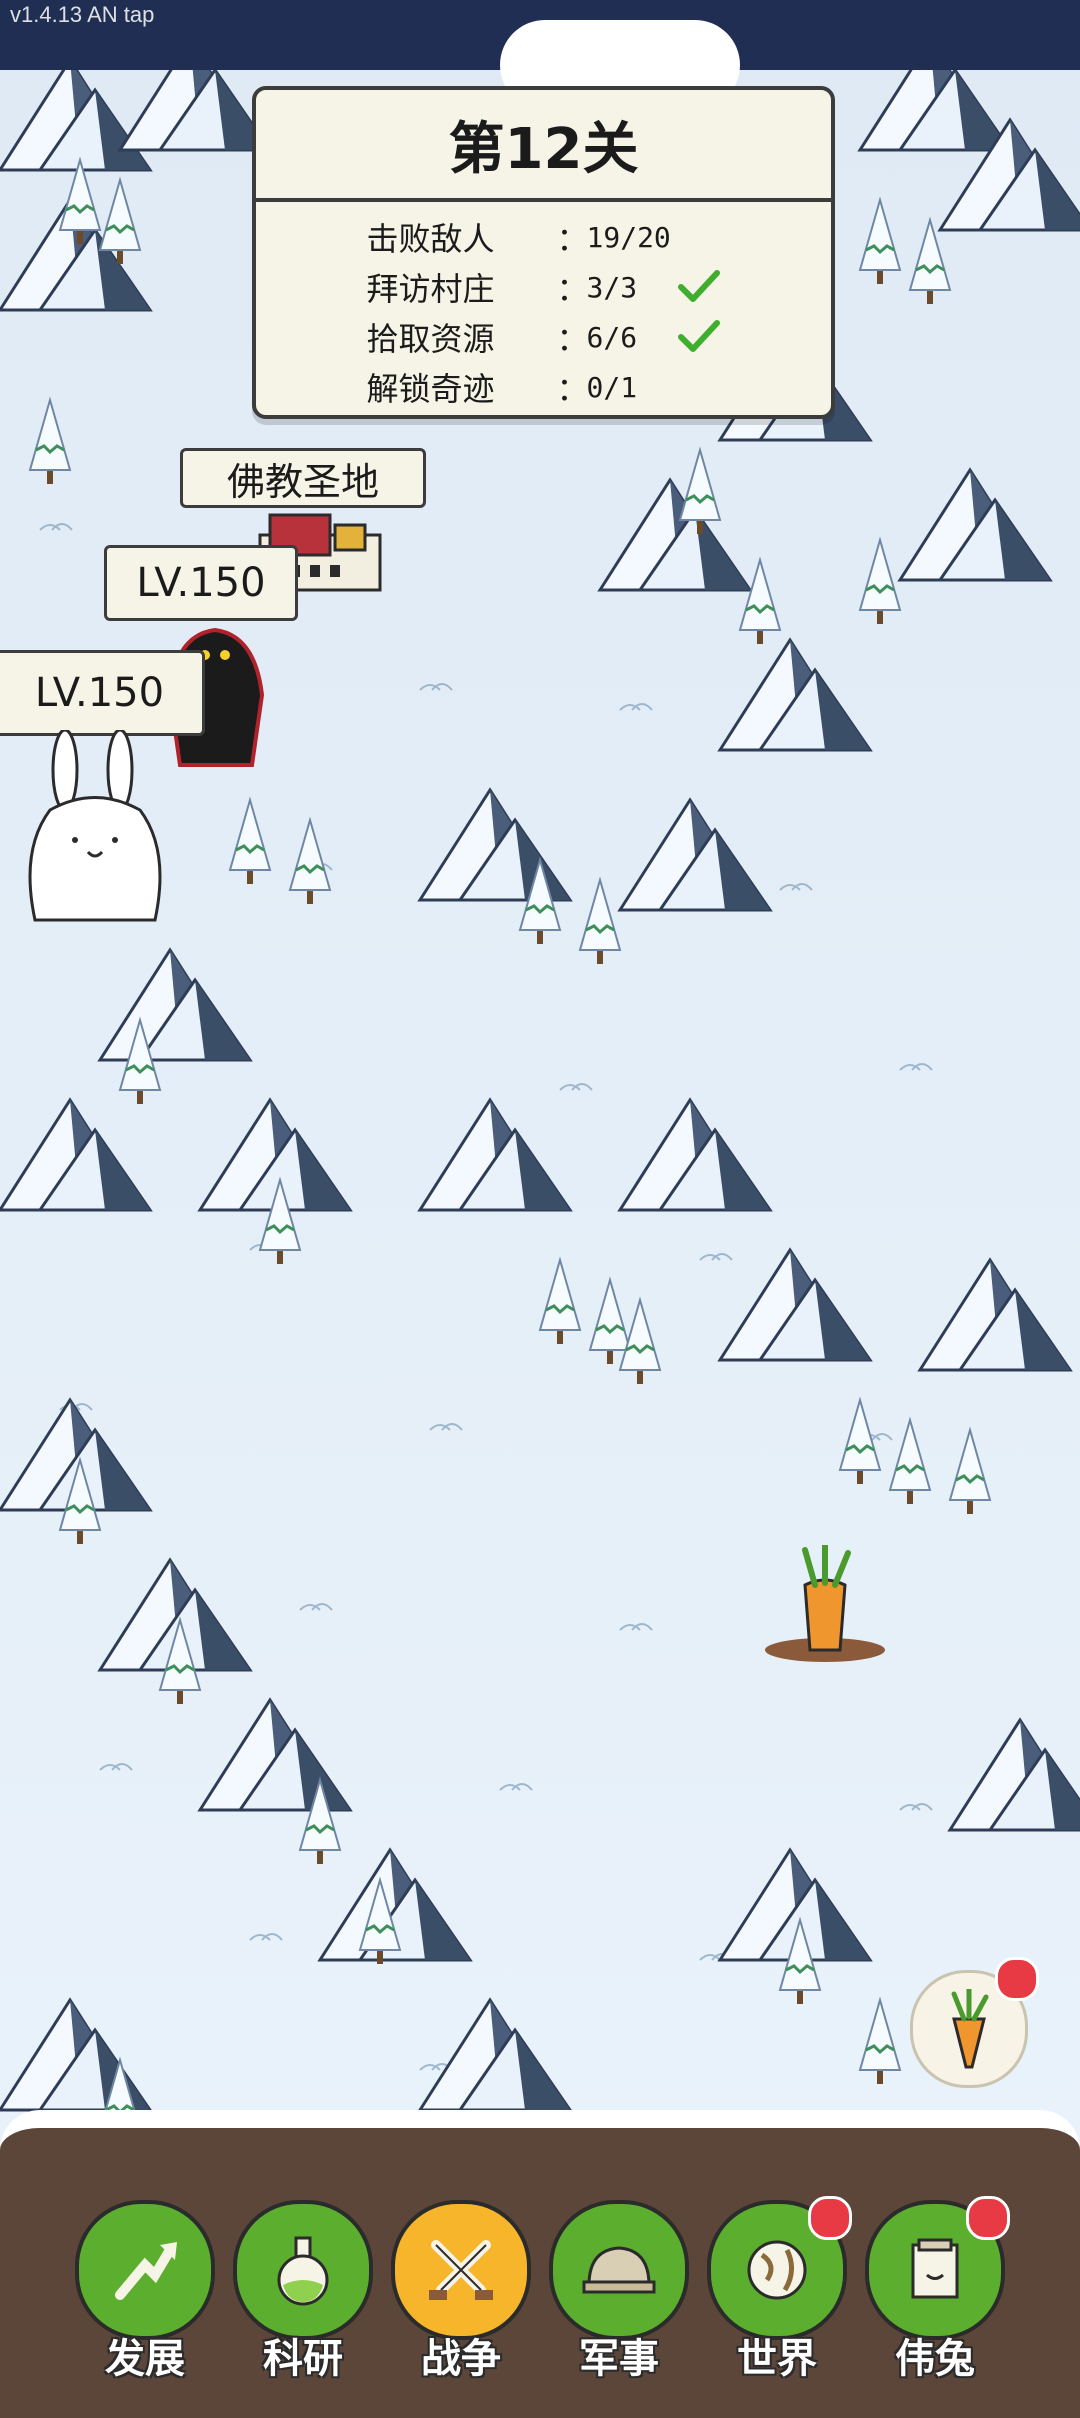 The width and height of the screenshot is (1080, 2418). What do you see at coordinates (303, 478) in the screenshot?
I see `landmark-label: 佛教圣地` at bounding box center [303, 478].